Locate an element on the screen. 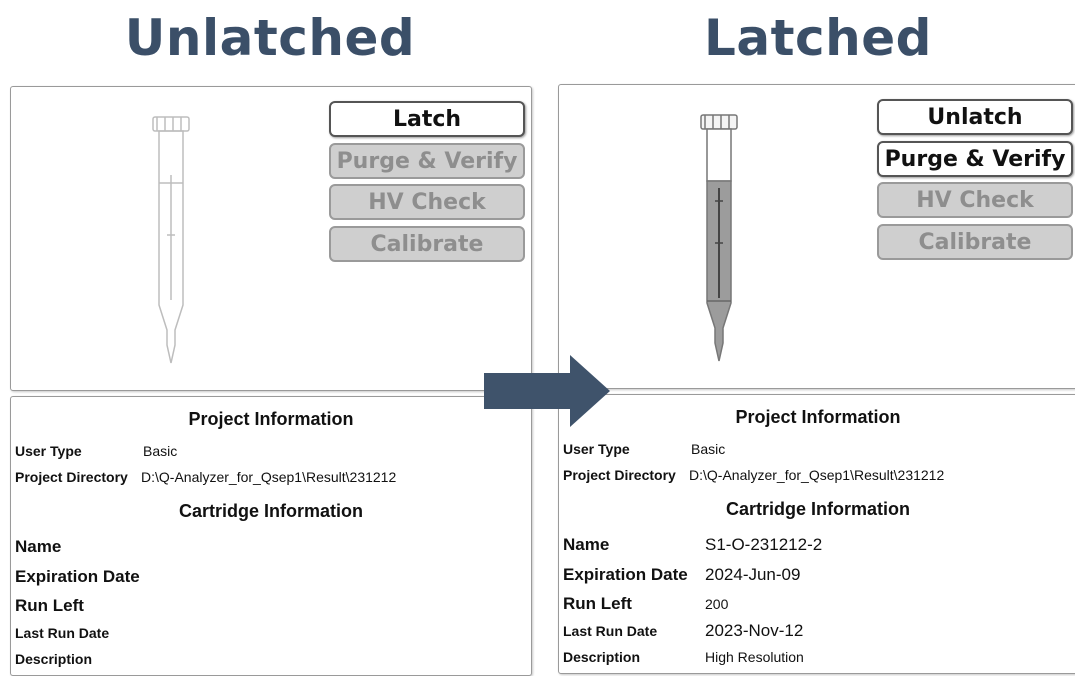 Image resolution: width=1075 pixels, height=676 pixels. name-value: S1-O-231212-2 is located at coordinates (764, 544).